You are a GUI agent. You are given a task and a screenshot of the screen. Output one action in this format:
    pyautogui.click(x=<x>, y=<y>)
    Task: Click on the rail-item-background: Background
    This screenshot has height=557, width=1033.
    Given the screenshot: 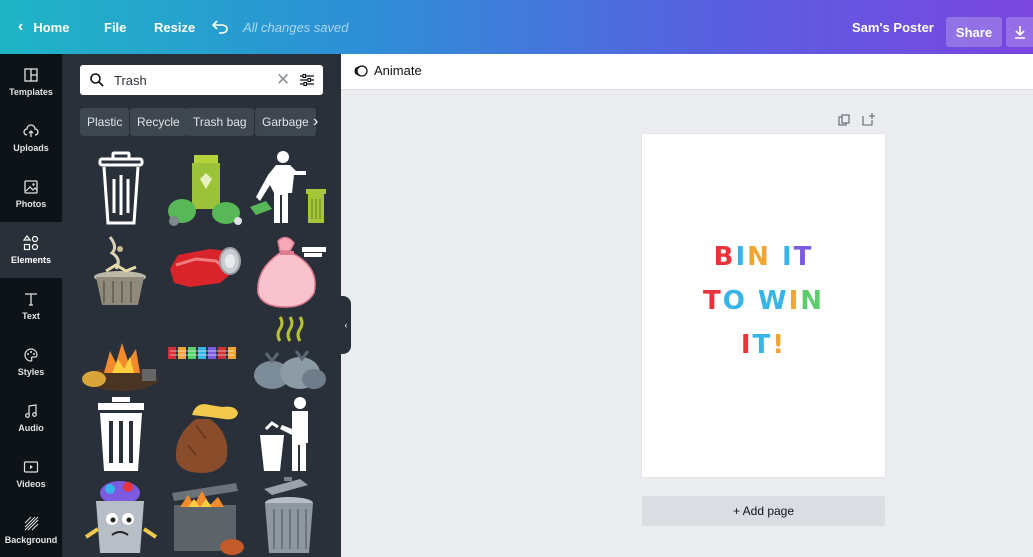 What is the action you would take?
    pyautogui.click(x=31, y=529)
    